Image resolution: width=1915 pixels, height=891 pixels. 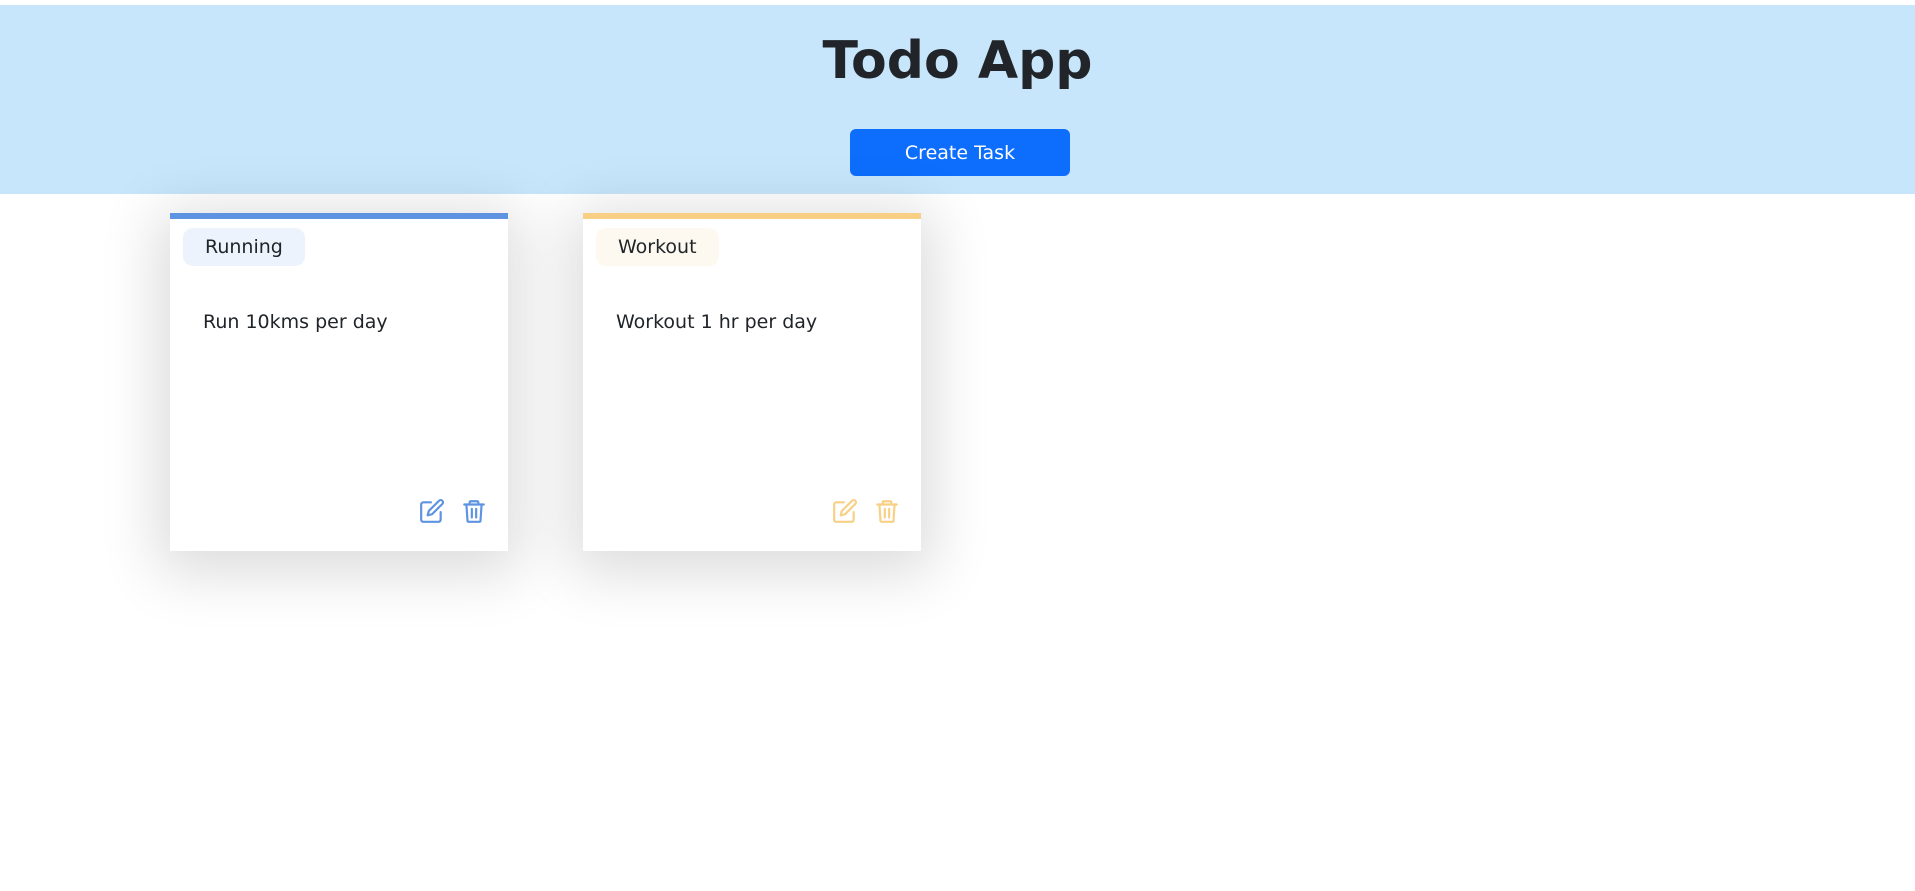 What do you see at coordinates (717, 322) in the screenshot?
I see `task-description: Workout 1 hr per day` at bounding box center [717, 322].